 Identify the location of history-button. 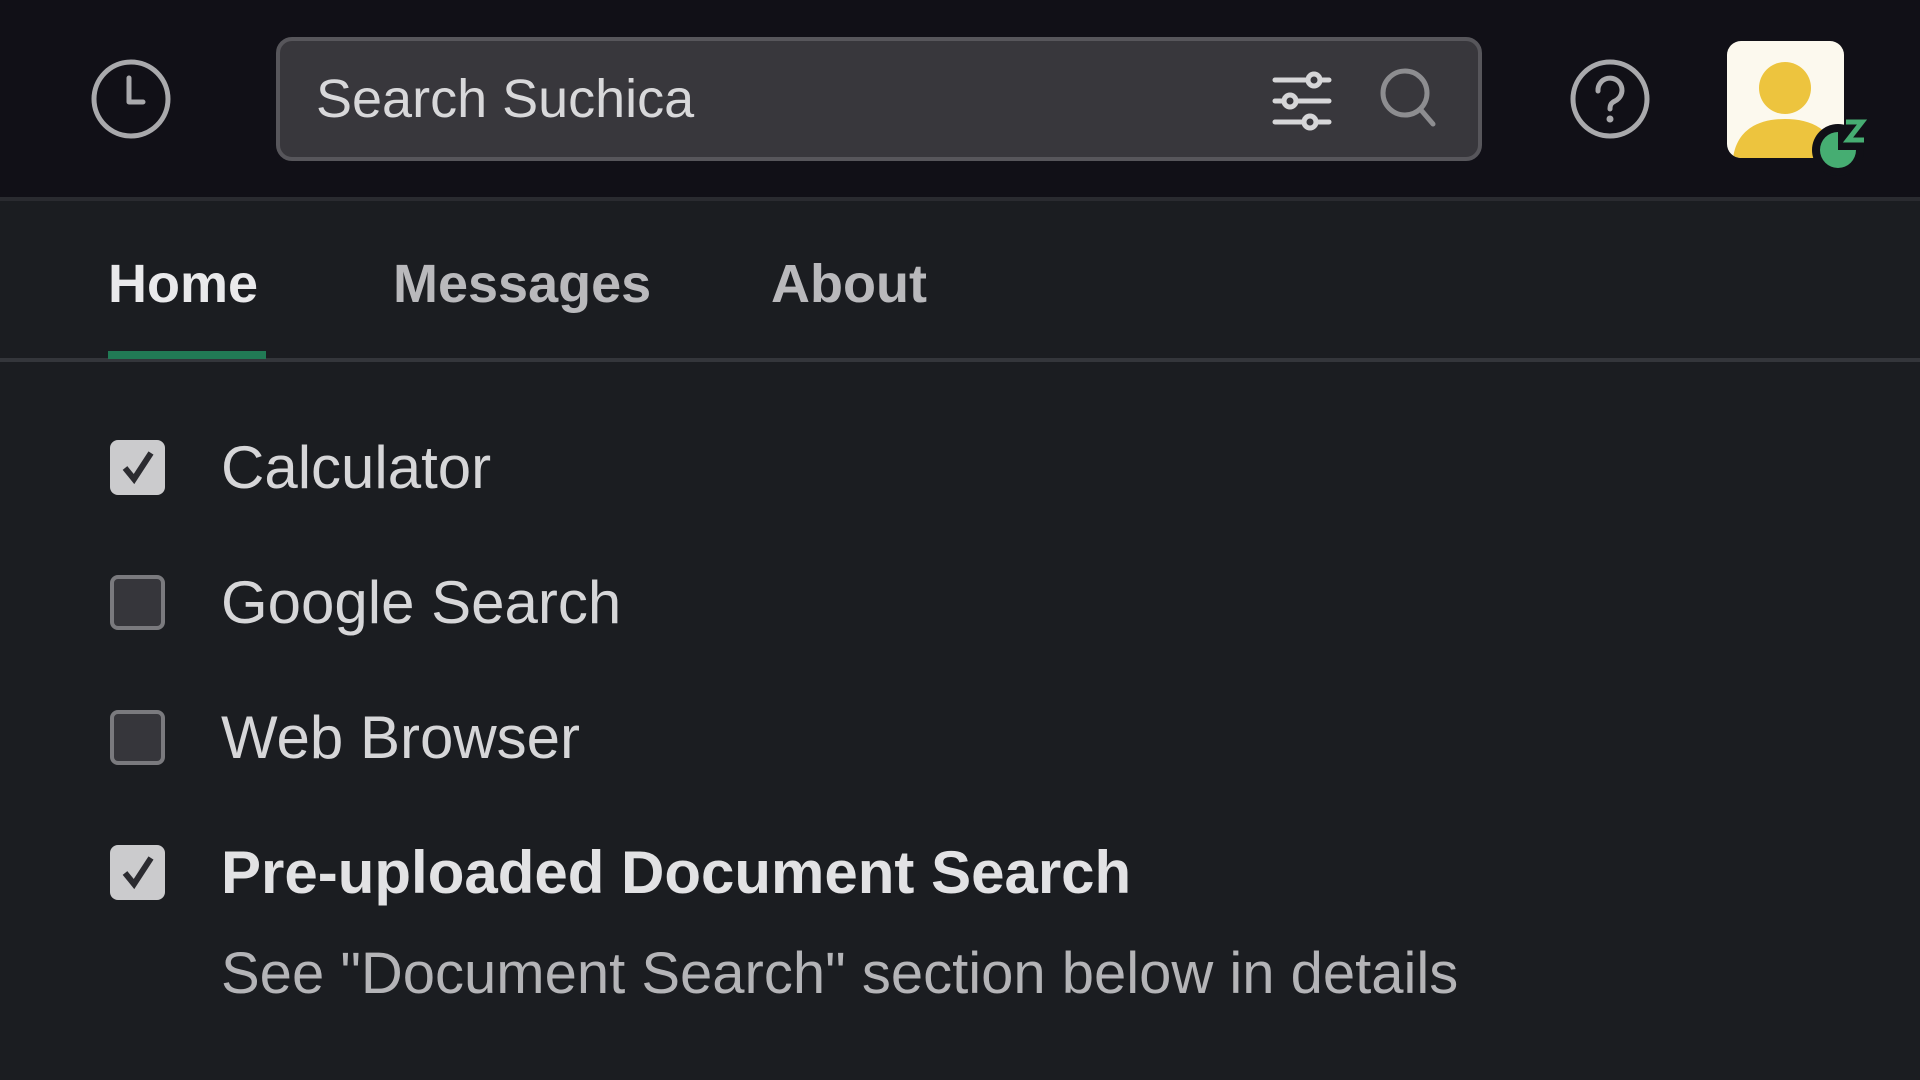
(131, 99).